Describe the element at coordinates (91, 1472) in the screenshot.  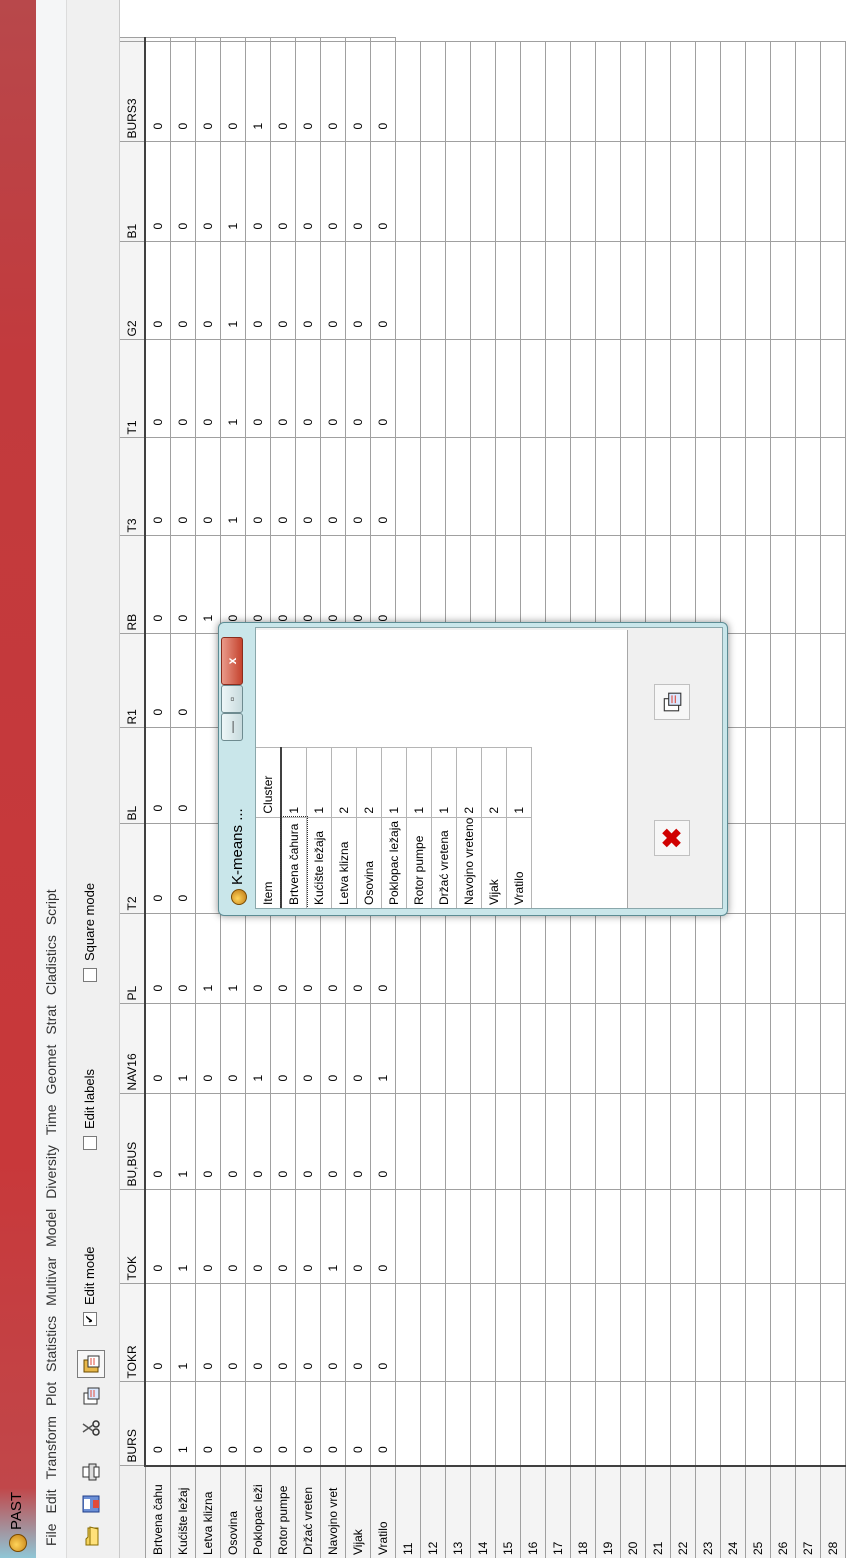
I see `print-icon` at that location.